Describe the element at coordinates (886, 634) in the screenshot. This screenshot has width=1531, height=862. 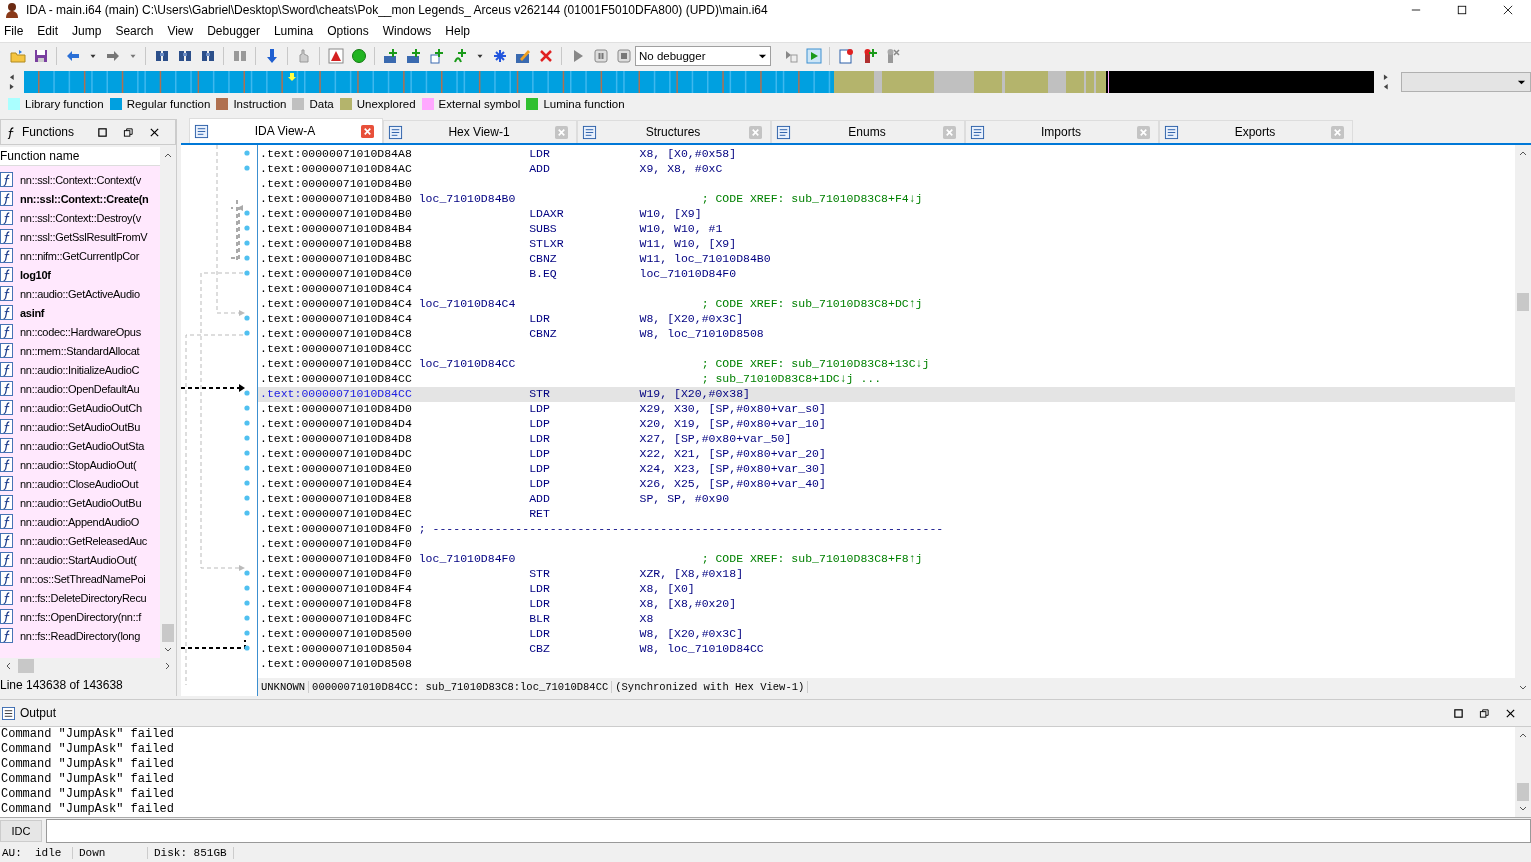
I see `code-line: .text:00000071010D8500 LDR W8, [X20,#0x3C]` at that location.